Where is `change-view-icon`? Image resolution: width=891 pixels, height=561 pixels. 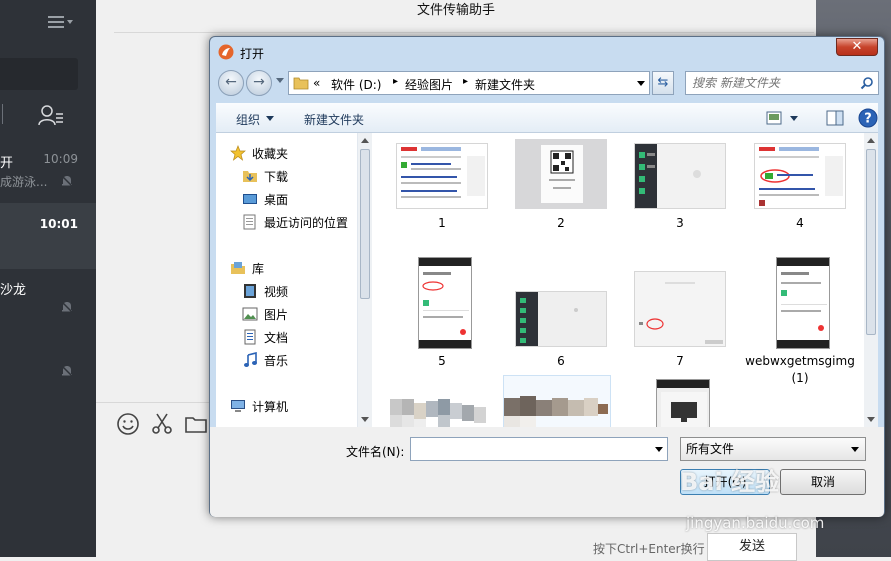
change-view-icon is located at coordinates (775, 118).